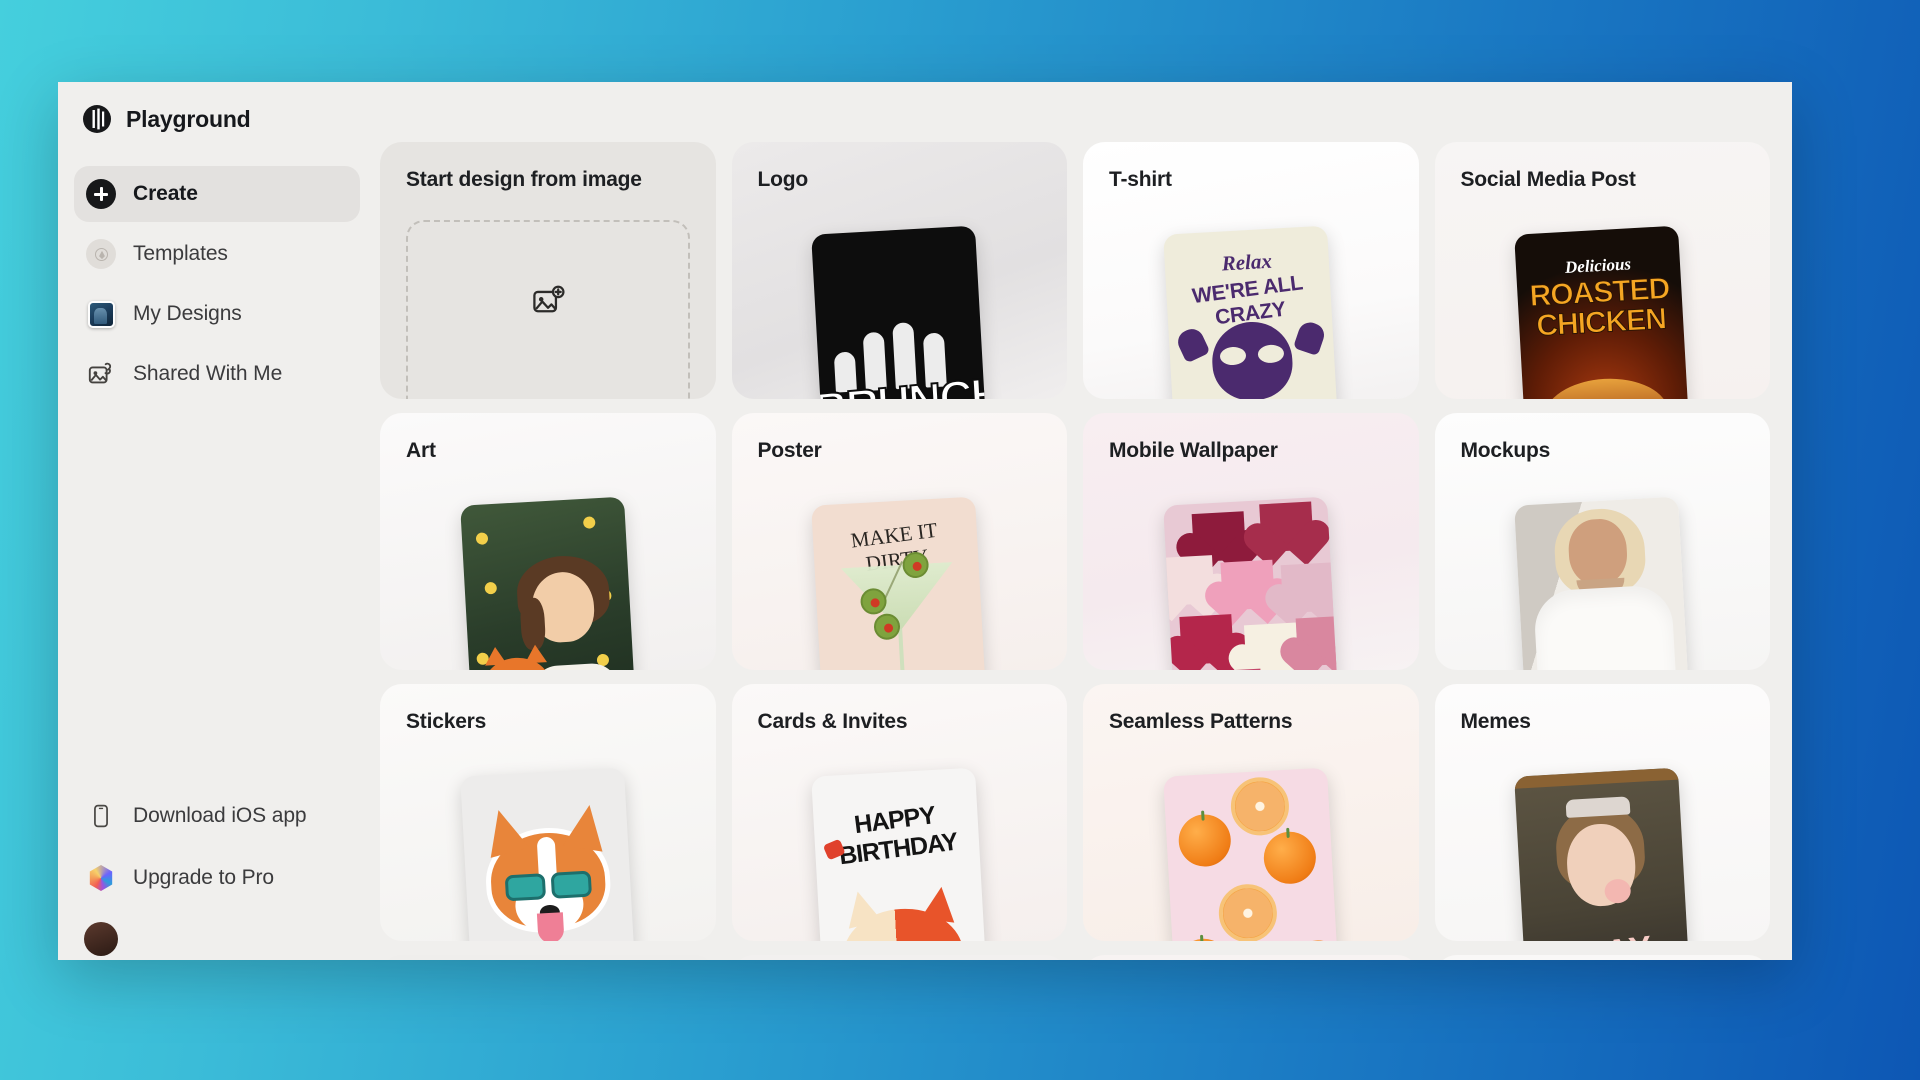 This screenshot has height=1080, width=1920. Describe the element at coordinates (220, 815) in the screenshot. I see `sidebar-item-label-ios: Download iOS app` at that location.